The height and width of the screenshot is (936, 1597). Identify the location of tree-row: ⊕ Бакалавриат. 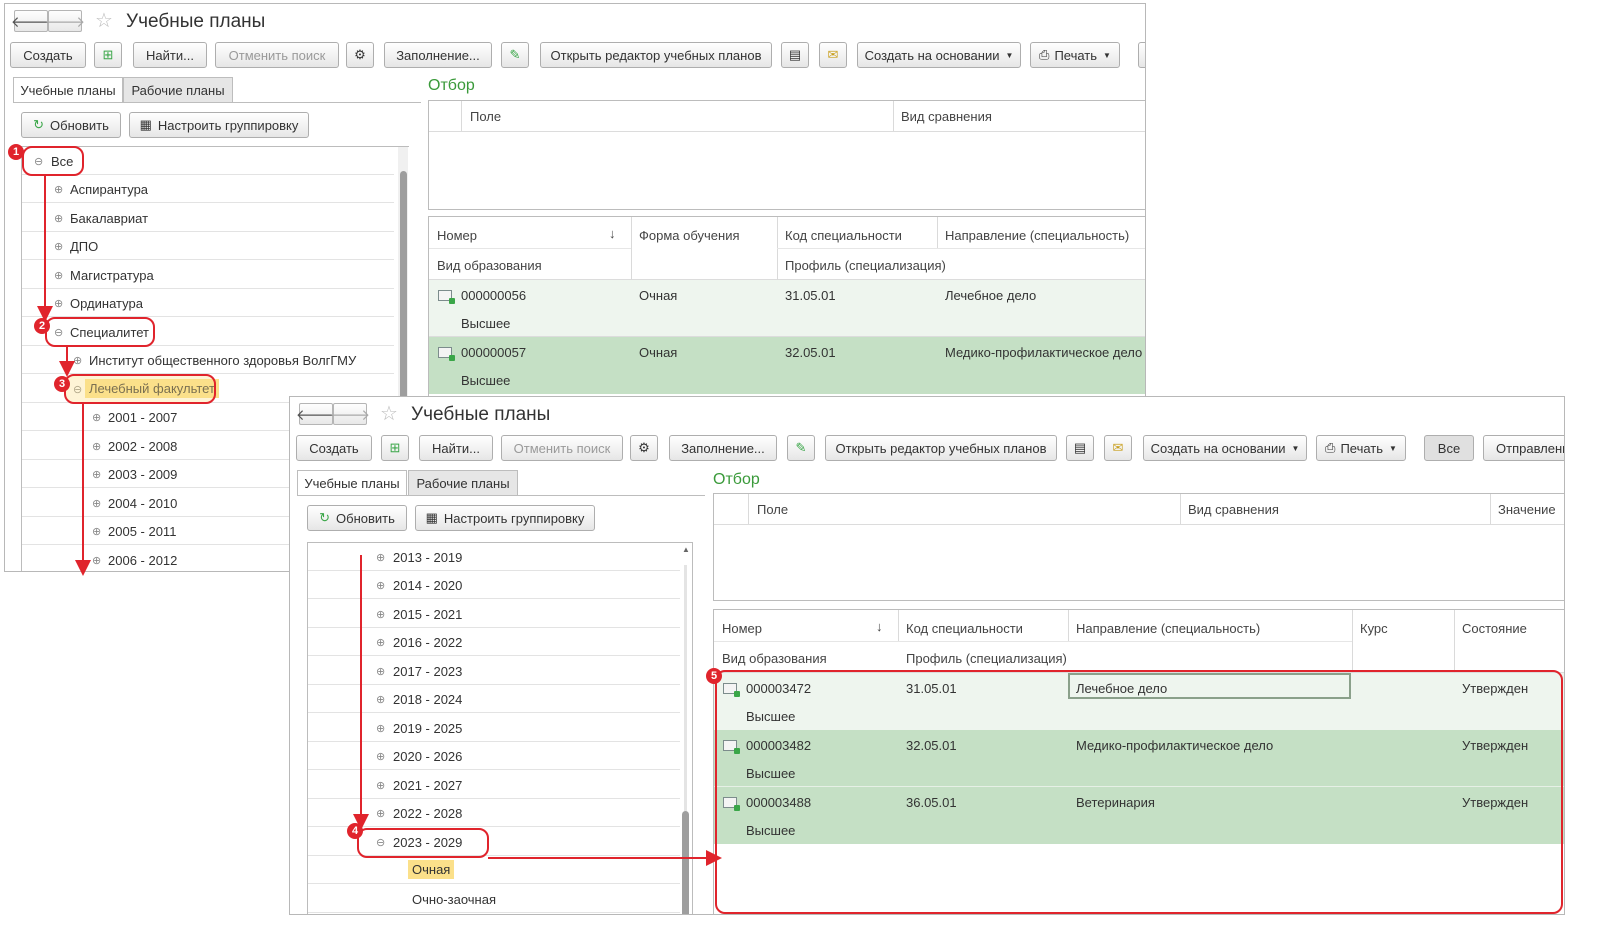
(208, 218).